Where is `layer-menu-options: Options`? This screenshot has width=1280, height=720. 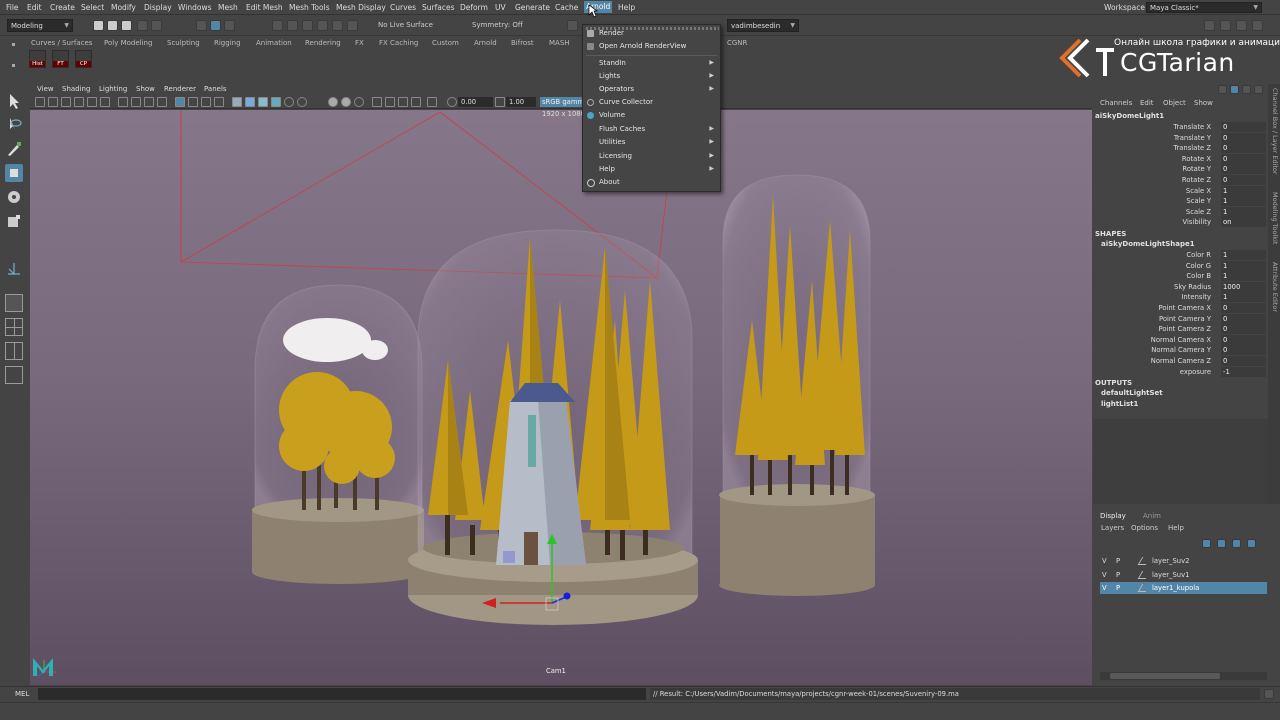
layer-menu-options: Options is located at coordinates (1144, 528).